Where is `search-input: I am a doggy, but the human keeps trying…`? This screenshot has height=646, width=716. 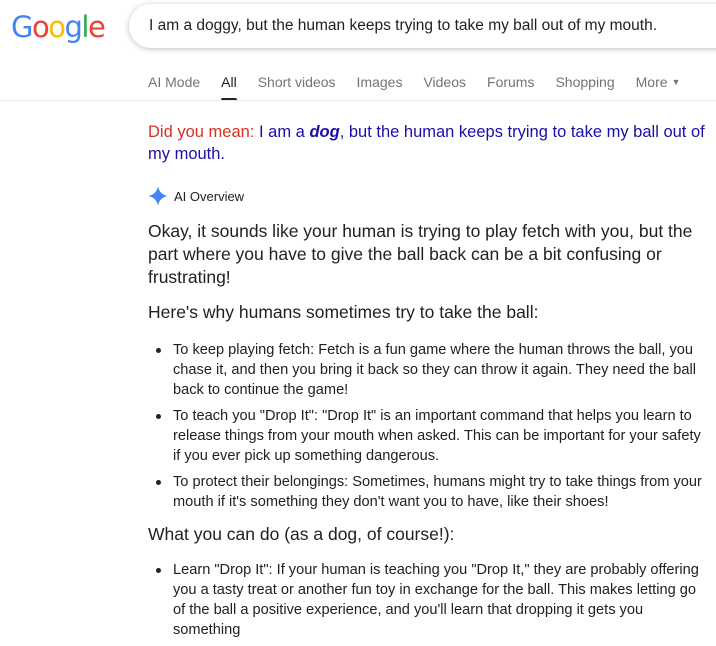 search-input: I am a doggy, but the human keeps trying… is located at coordinates (422, 26).